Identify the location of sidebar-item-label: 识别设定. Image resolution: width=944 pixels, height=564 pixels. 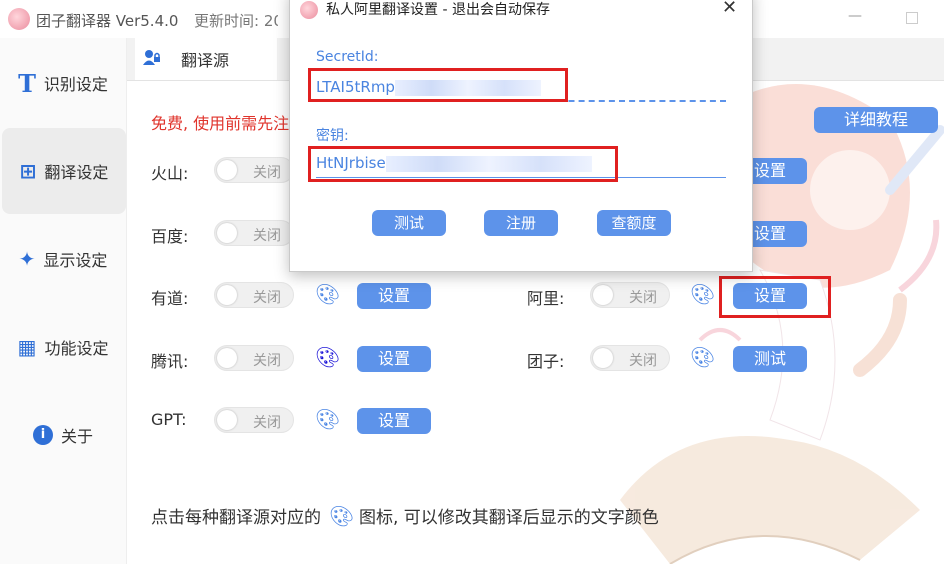
(75, 84).